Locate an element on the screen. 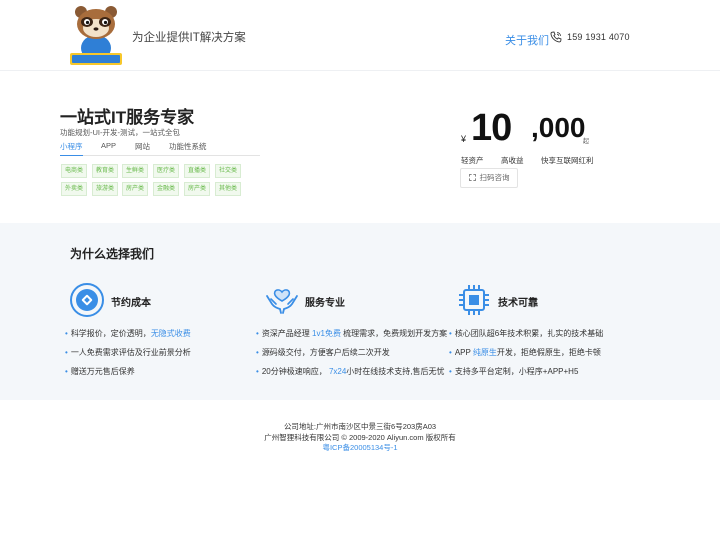 Image resolution: width=720 pixels, height=540 pixels. hero-subtitle: 功能规划-UI-开发-测试，一站式全包 is located at coordinates (120, 132).